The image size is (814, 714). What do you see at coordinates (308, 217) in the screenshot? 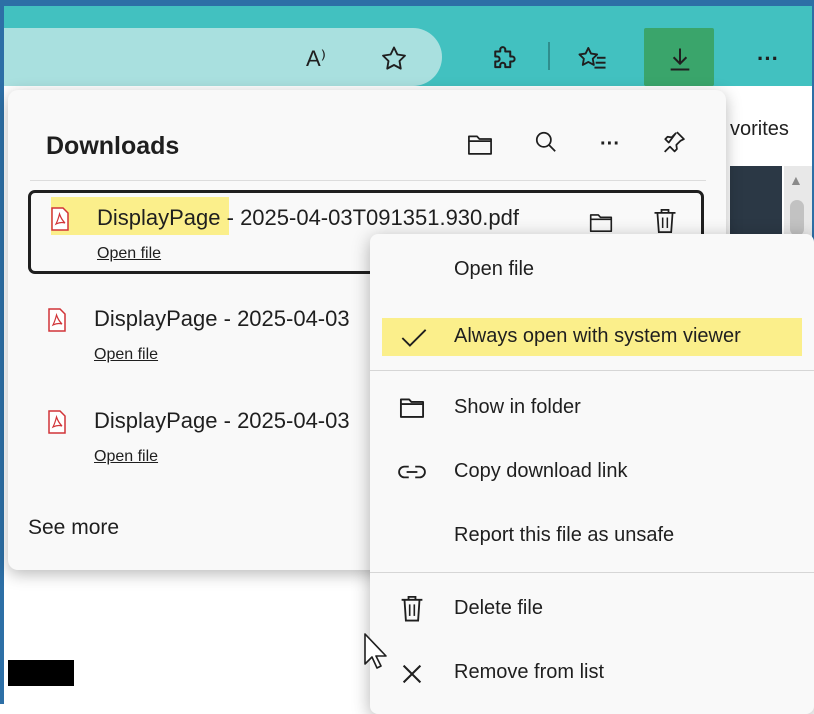
I see `download-filename: DisplayPage - 2025-04-03T091351.930.pdf` at bounding box center [308, 217].